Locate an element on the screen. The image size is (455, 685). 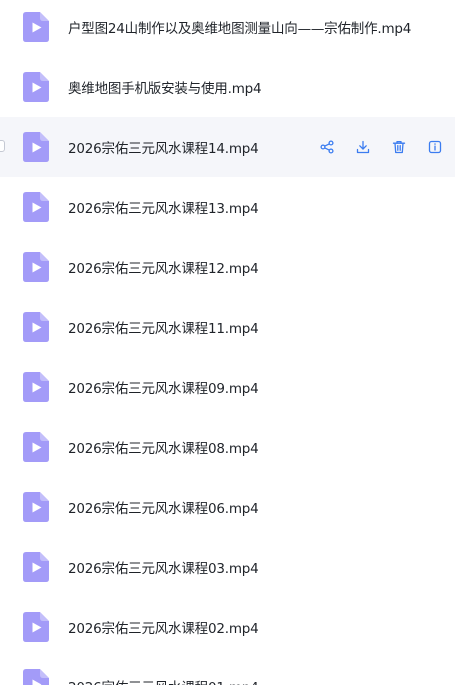
file-name: 2026宗佑三元风水课程12.mp4 is located at coordinates (163, 267).